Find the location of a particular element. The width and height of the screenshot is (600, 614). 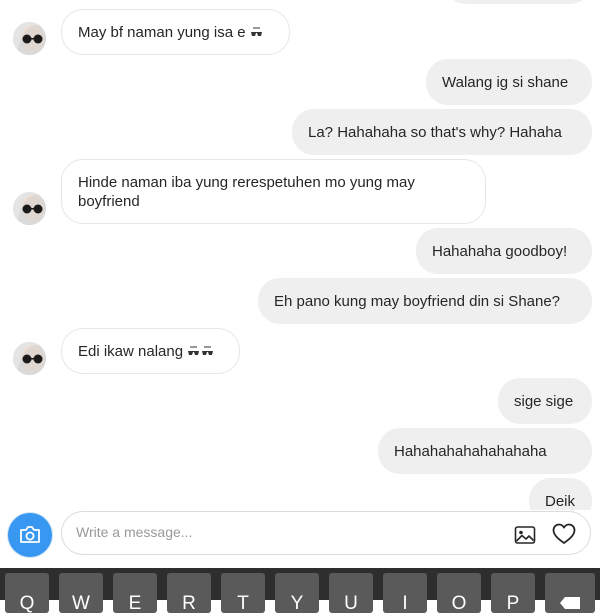

message-bubble-outgoing: Eh pano kung may boyfriend din si Shane? is located at coordinates (425, 301).